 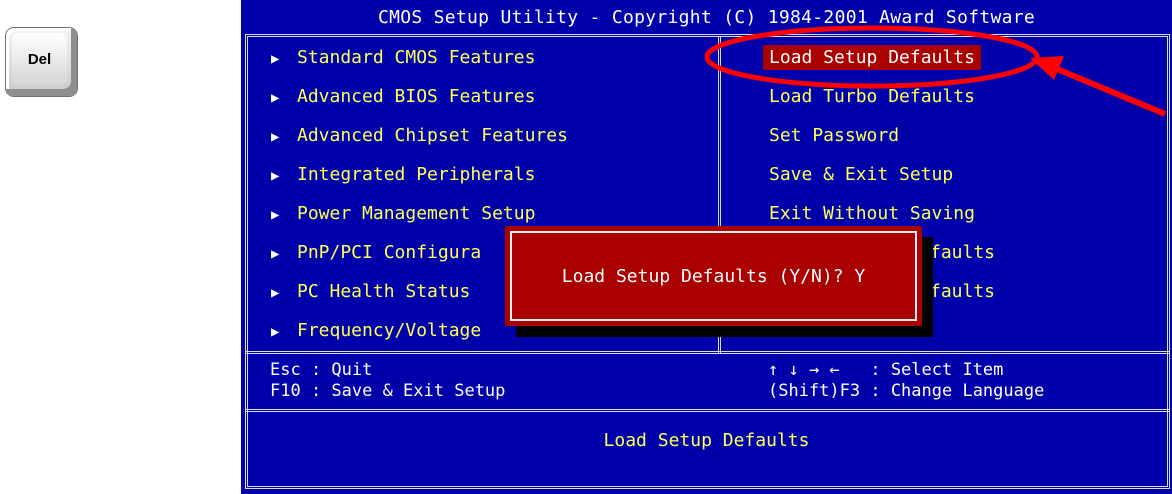 I want to click on status-keys-left: Esc : Quit F10 : Save & Exit Setup, so click(x=387, y=381).